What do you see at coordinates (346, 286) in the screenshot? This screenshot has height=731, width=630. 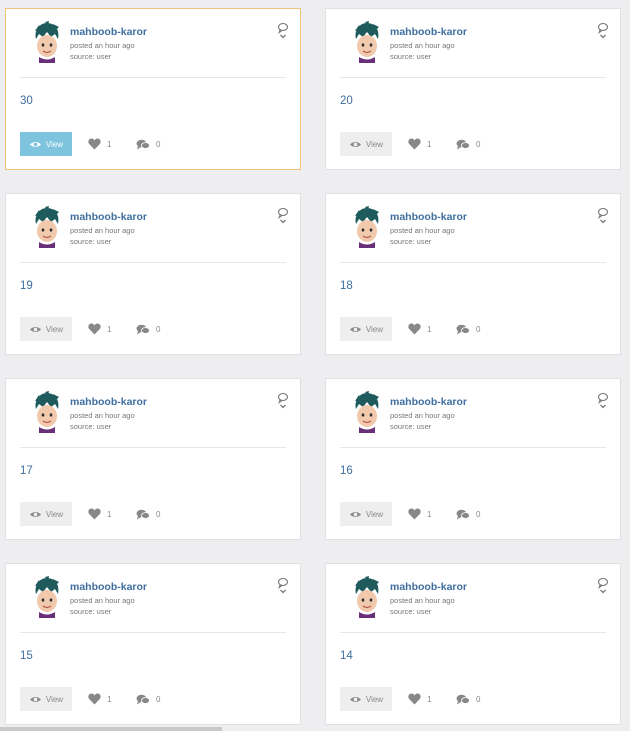 I see `post-title: 18` at bounding box center [346, 286].